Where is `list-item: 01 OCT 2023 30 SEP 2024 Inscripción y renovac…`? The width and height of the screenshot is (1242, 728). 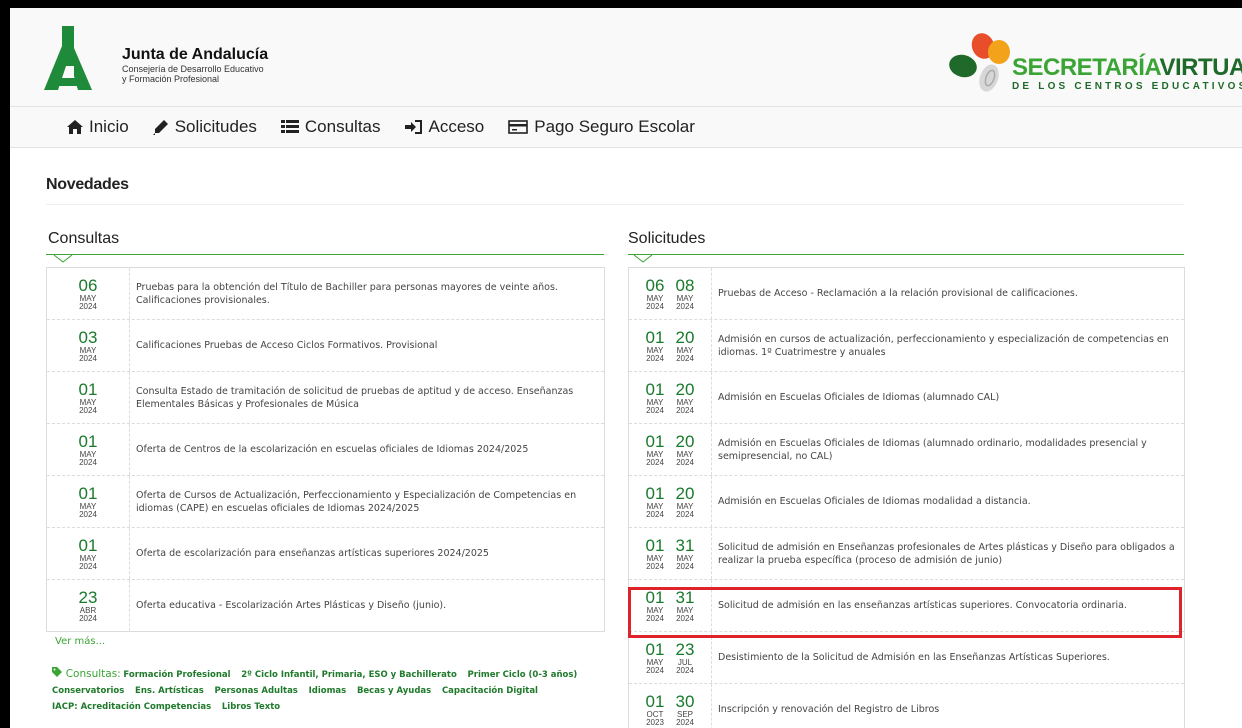 list-item: 01 OCT 2023 30 SEP 2024 Inscripción y renovac… is located at coordinates (906, 706).